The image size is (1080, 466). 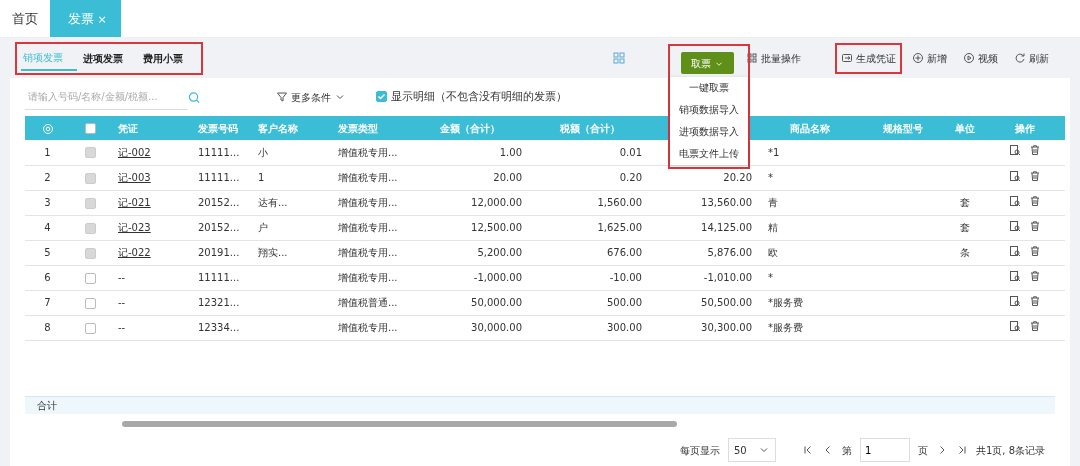 I want to click on row-number: 6, so click(x=47, y=277).